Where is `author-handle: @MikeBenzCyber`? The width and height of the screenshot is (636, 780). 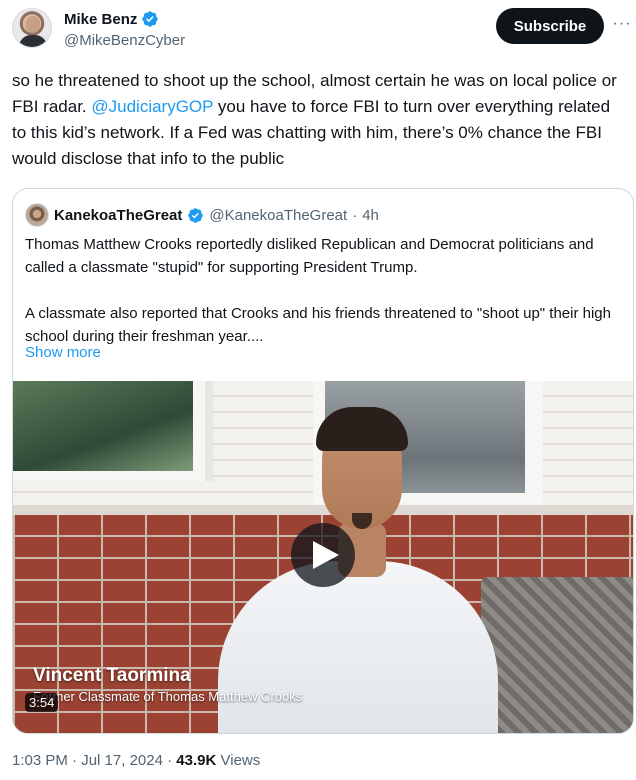
author-handle: @MikeBenzCyber is located at coordinates (124, 40).